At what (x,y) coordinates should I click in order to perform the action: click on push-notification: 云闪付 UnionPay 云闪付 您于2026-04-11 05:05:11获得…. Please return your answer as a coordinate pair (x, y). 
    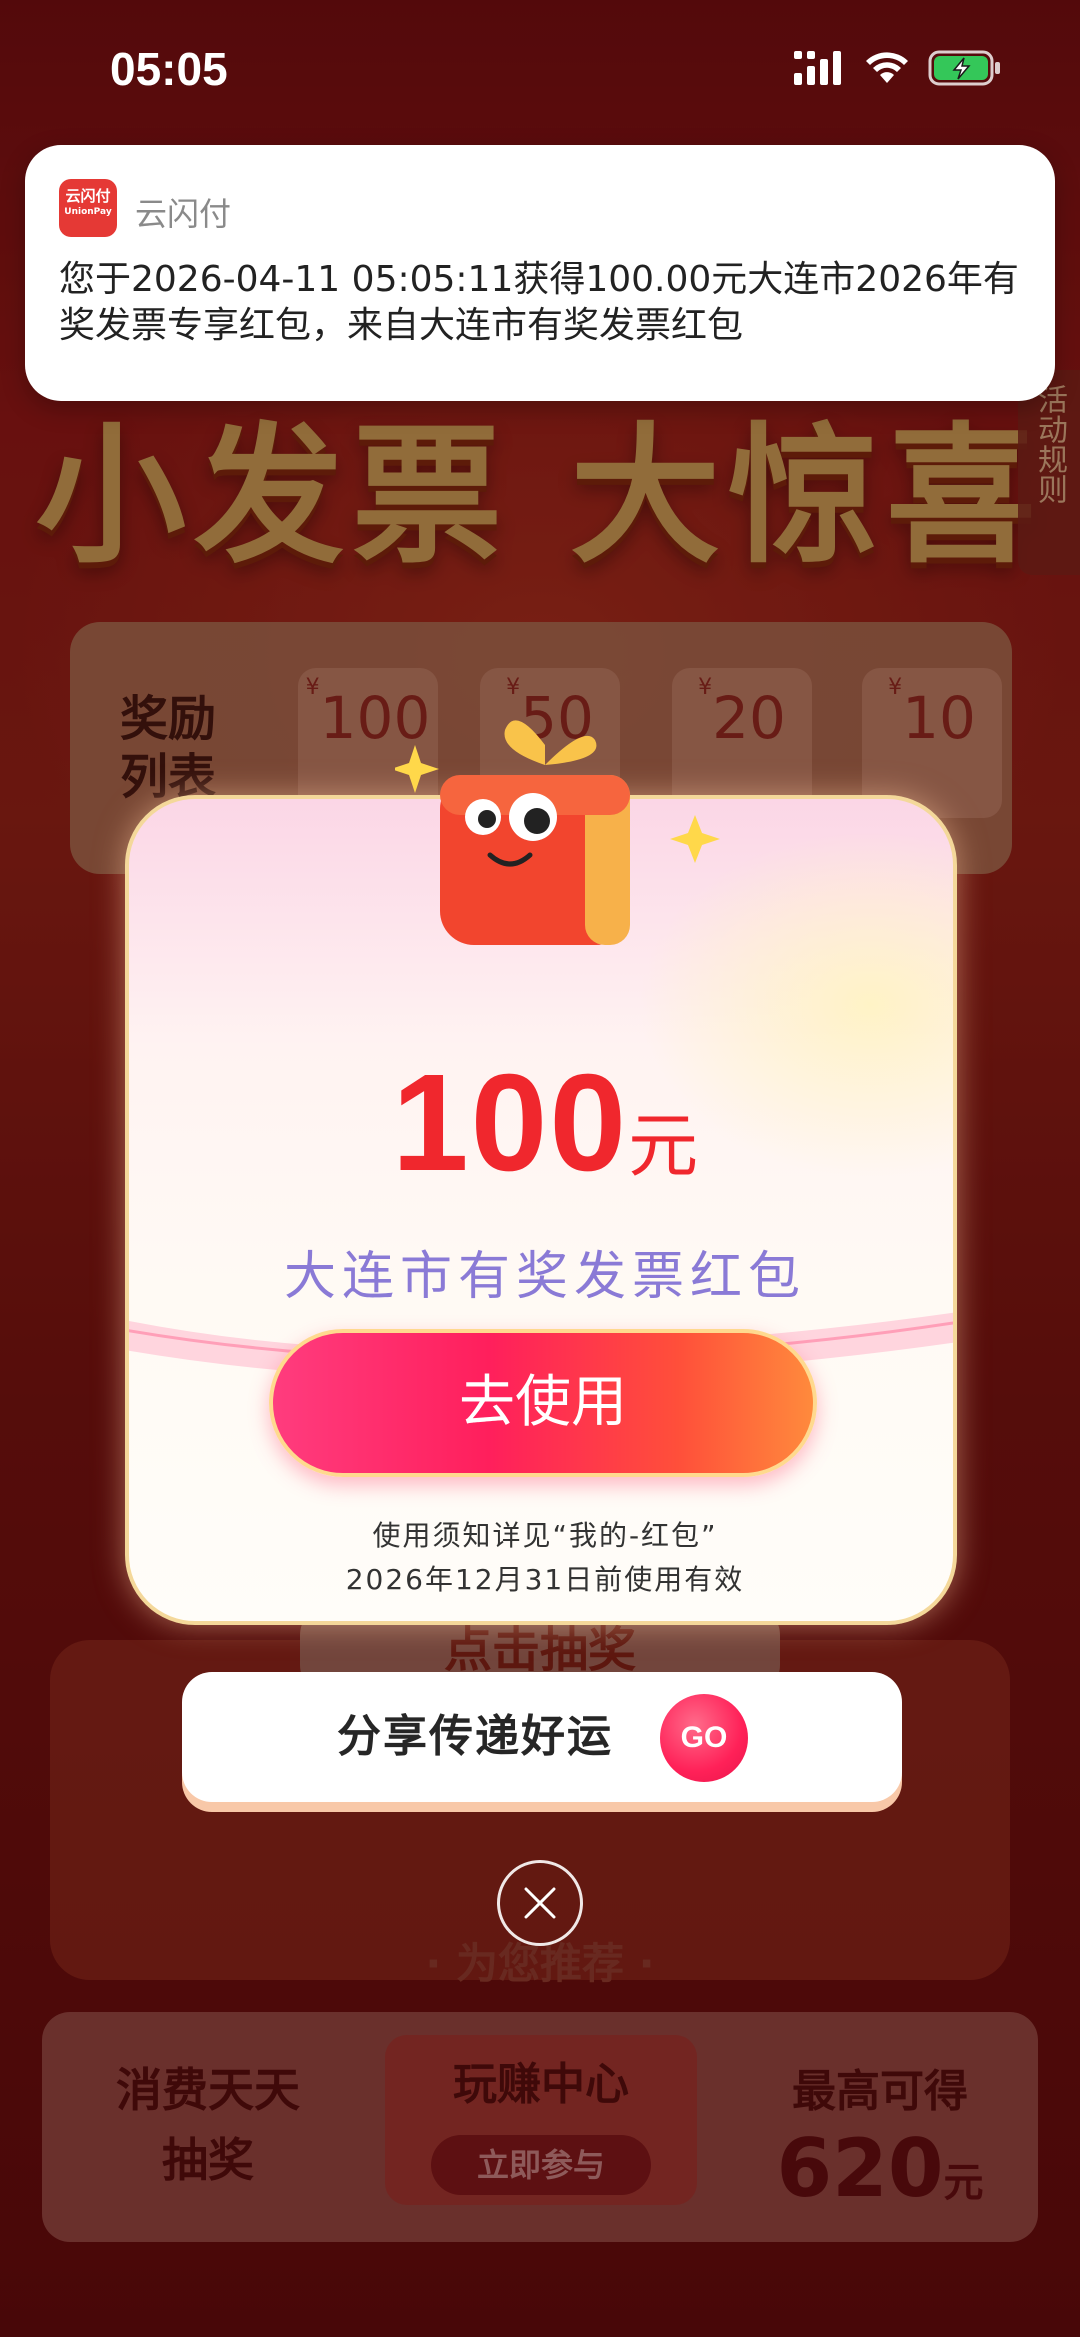
    Looking at the image, I should click on (540, 273).